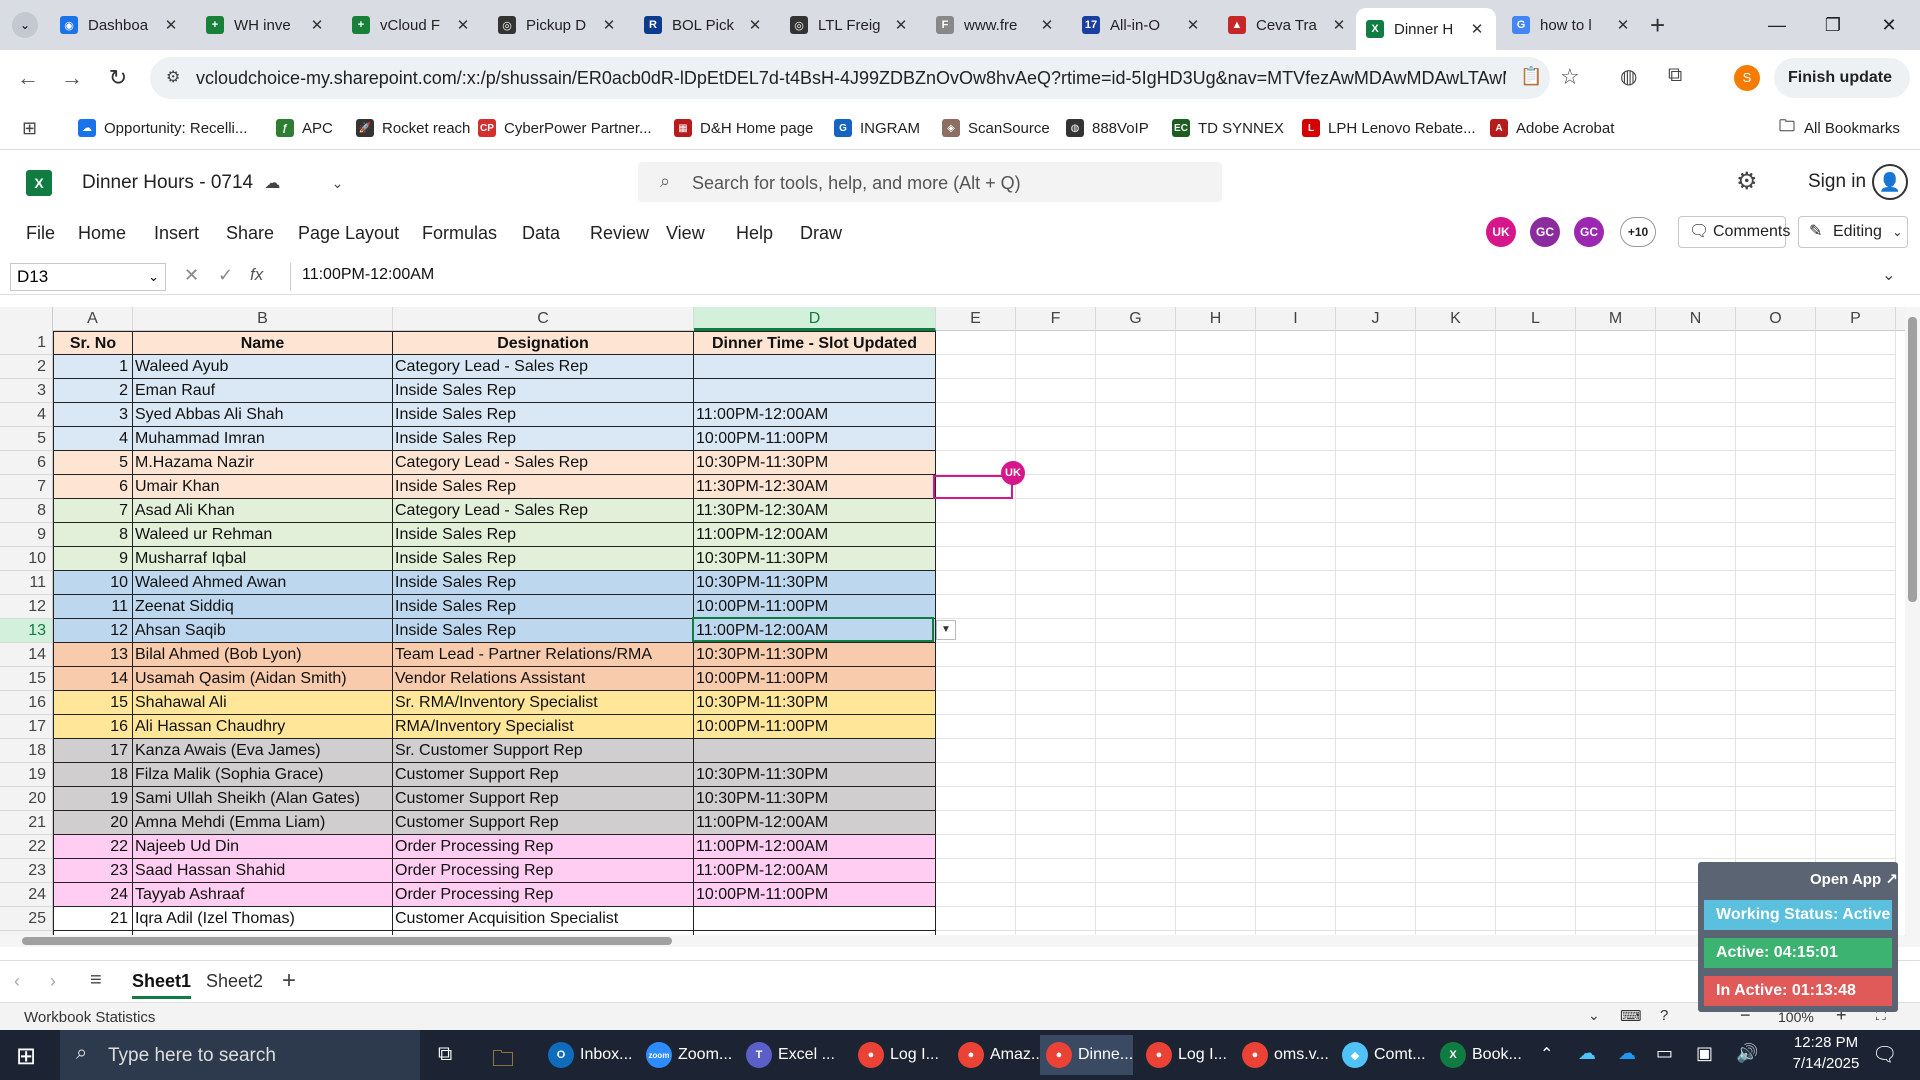 The image size is (1920, 1080). What do you see at coordinates (815, 775) in the screenshot?
I see `cell-d19: 10:30PM-11:30PM` at bounding box center [815, 775].